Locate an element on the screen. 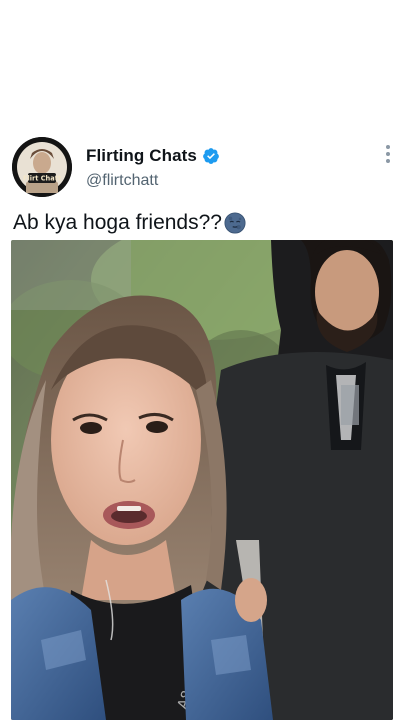  verified-badge-icon is located at coordinates (211, 156).